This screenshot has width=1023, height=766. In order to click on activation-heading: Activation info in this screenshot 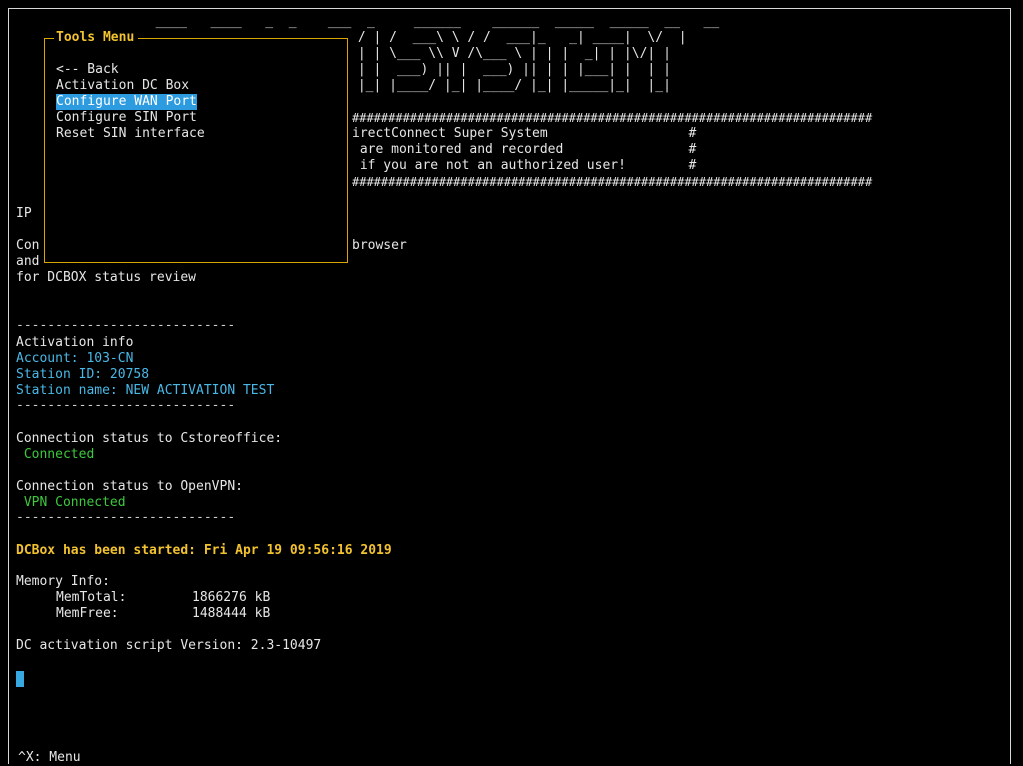, I will do `click(75, 342)`.